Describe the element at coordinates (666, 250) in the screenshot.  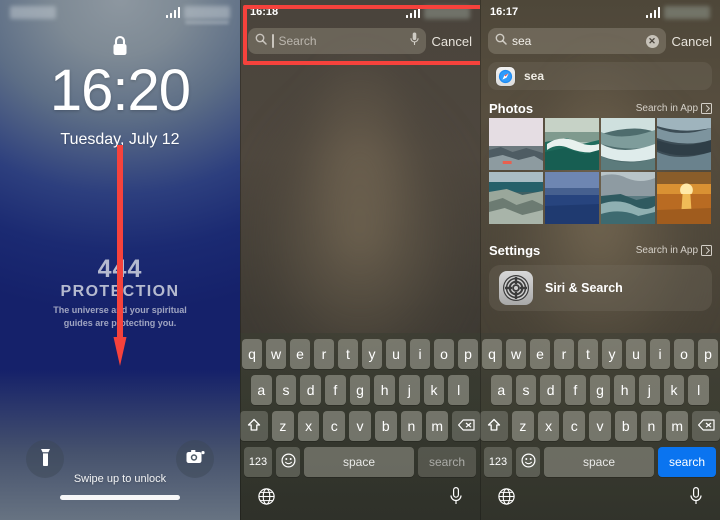
I see `settings-search-in-app-label: Search in App` at that location.